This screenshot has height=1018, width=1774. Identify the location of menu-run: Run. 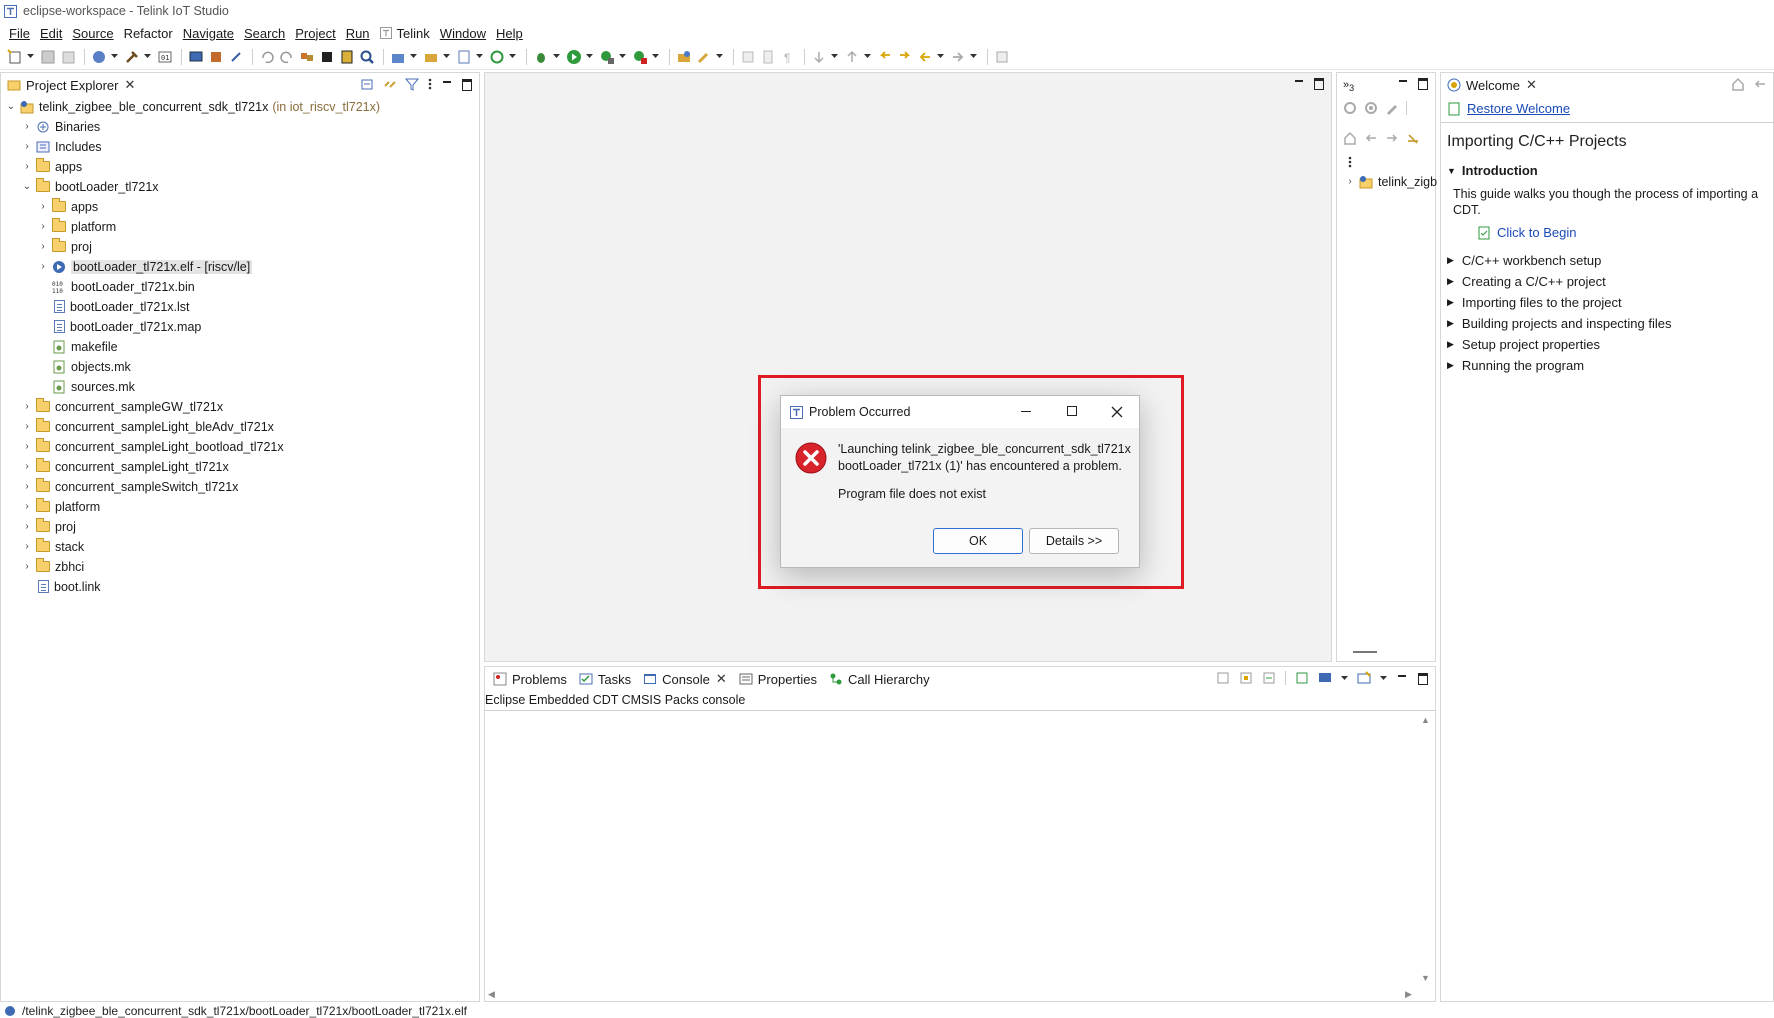
(358, 33).